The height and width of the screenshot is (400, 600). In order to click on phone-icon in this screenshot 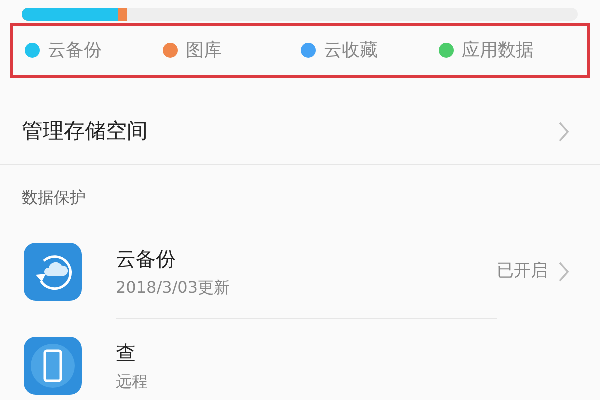, I will do `click(53, 366)`.